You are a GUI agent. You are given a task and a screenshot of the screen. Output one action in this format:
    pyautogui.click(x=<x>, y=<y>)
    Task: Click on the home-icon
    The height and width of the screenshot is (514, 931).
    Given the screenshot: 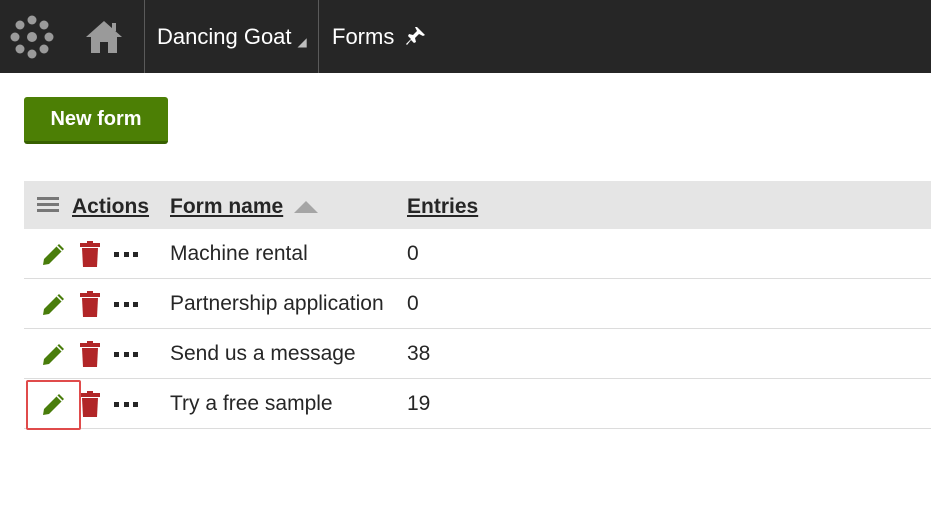 What is the action you would take?
    pyautogui.click(x=104, y=36)
    